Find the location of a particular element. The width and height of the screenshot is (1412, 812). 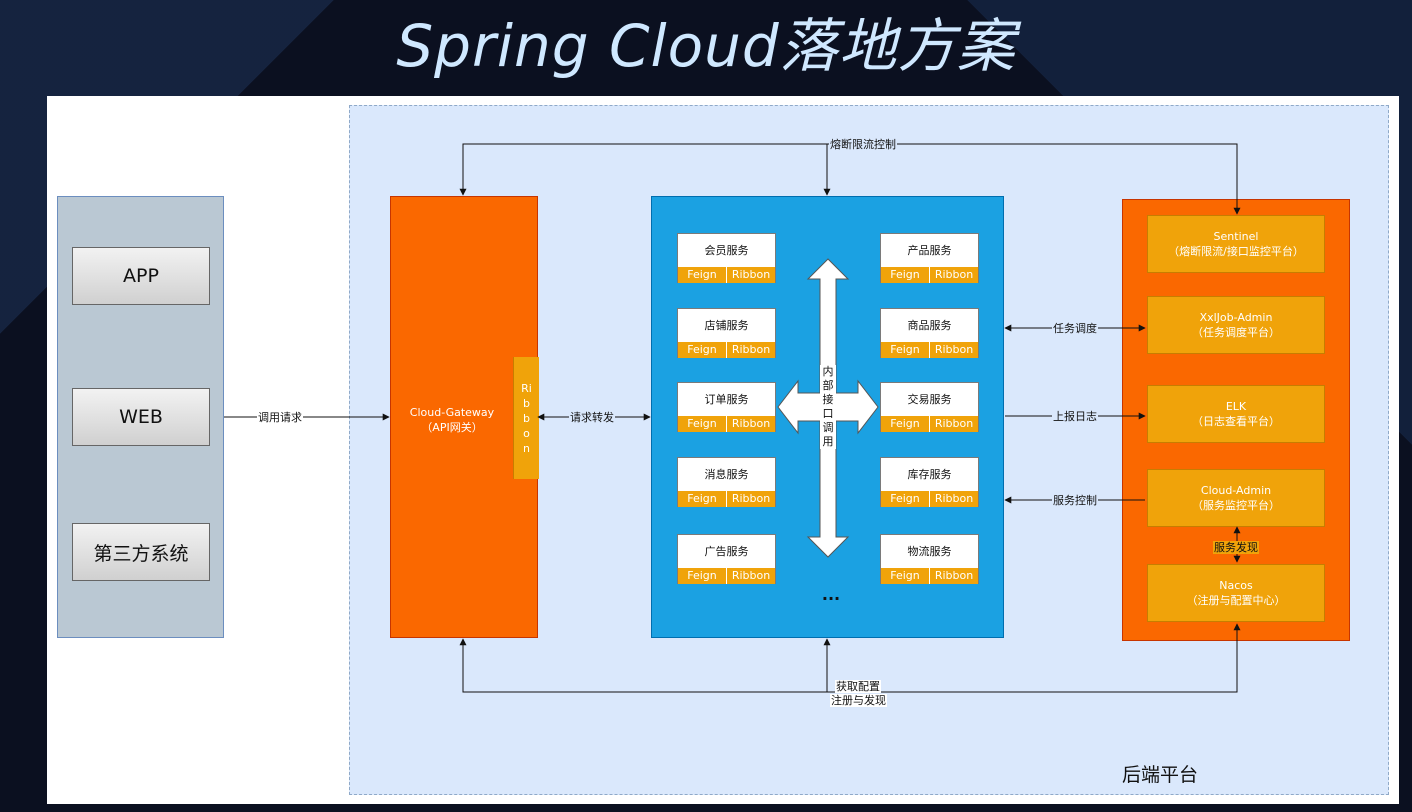

label-service-discovery: 服务发现 is located at coordinates (1236, 547).